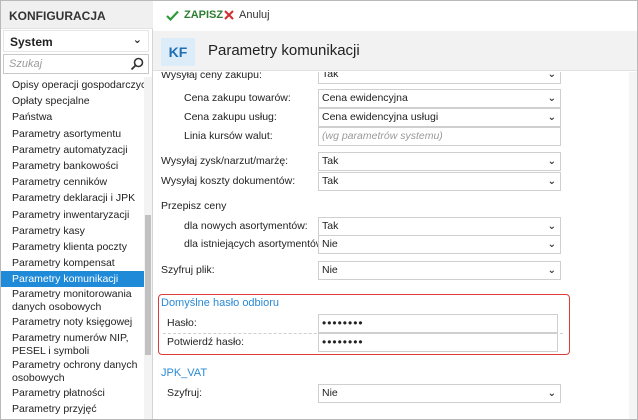  What do you see at coordinates (72, 409) in the screenshot?
I see `sidebar-item: Parametry przyjęć` at bounding box center [72, 409].